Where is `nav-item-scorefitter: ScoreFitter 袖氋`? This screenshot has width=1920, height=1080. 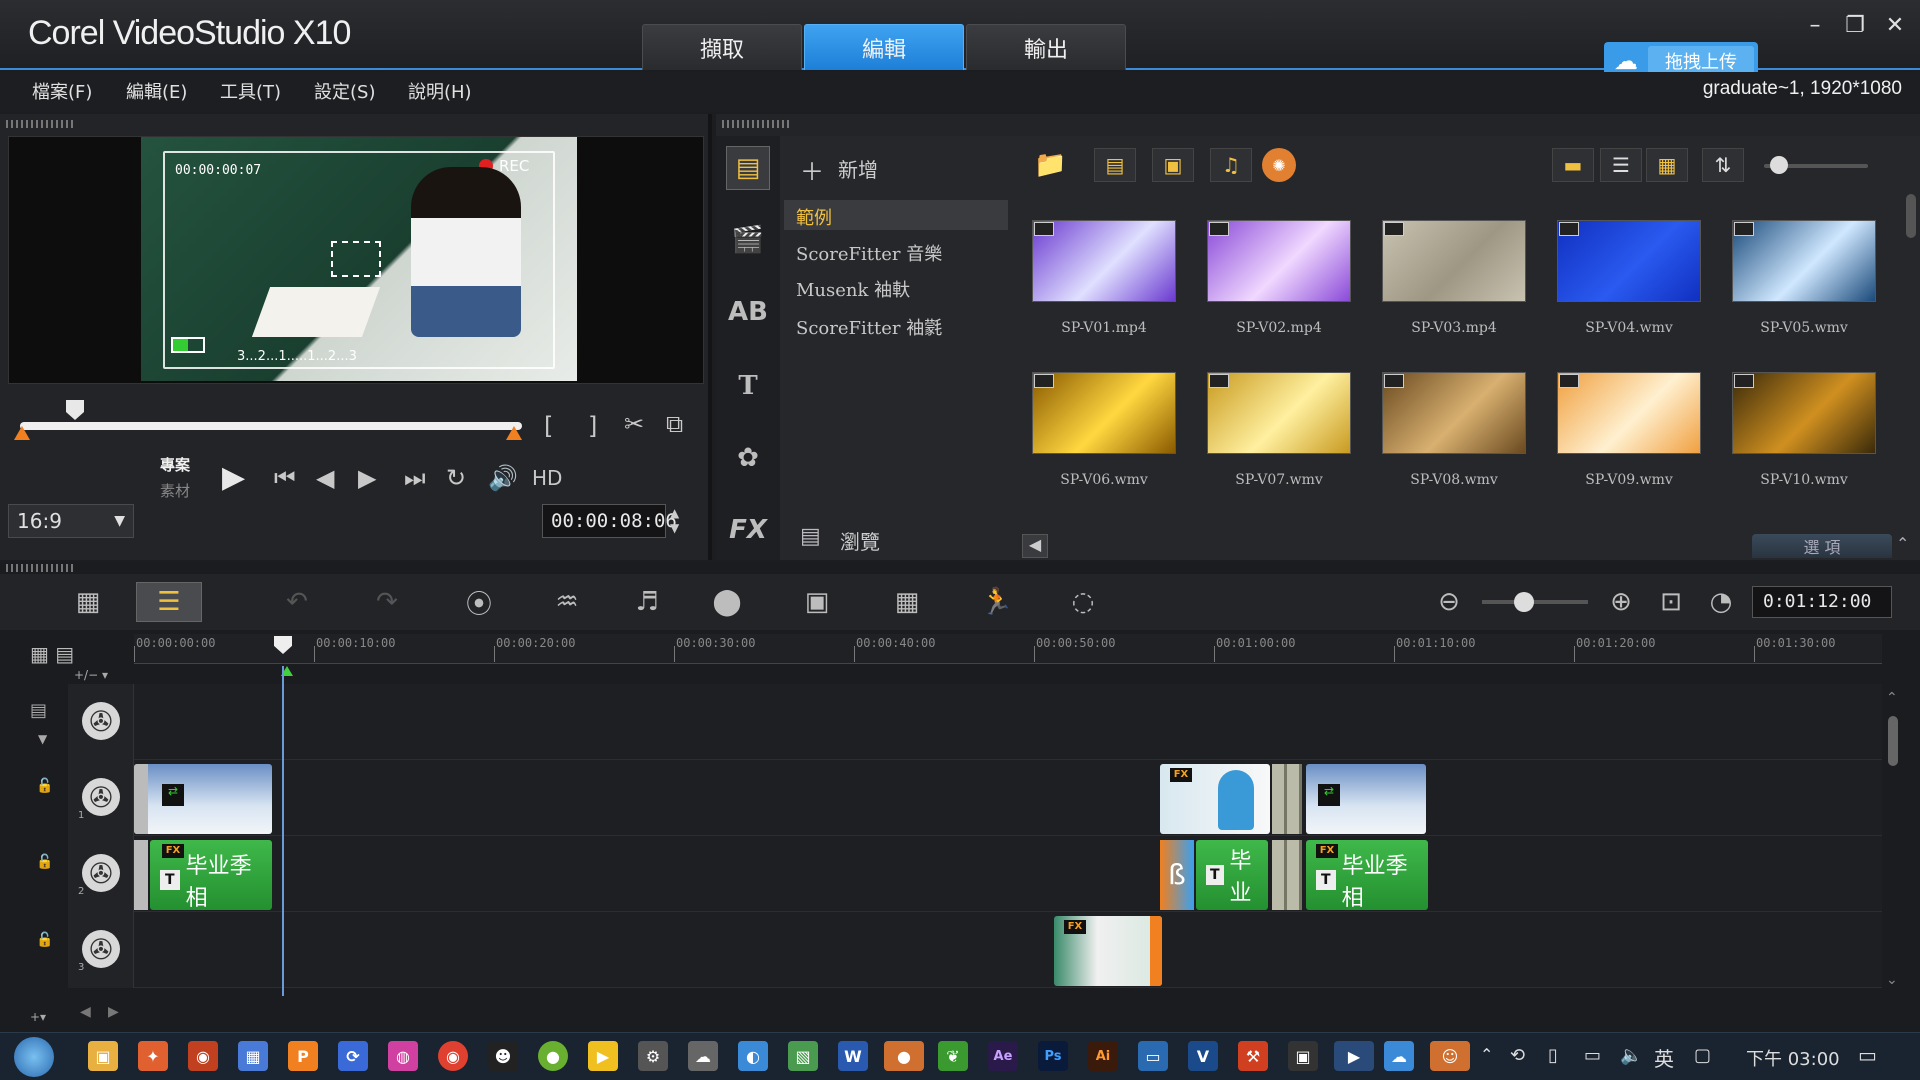 nav-item-scorefitter: ScoreFitter 袖氋 is located at coordinates (869, 327).